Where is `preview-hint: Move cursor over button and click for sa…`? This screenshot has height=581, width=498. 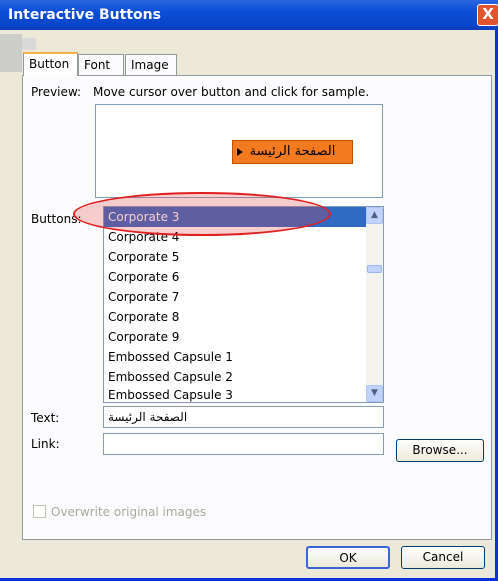 preview-hint: Move cursor over button and click for sa… is located at coordinates (231, 92).